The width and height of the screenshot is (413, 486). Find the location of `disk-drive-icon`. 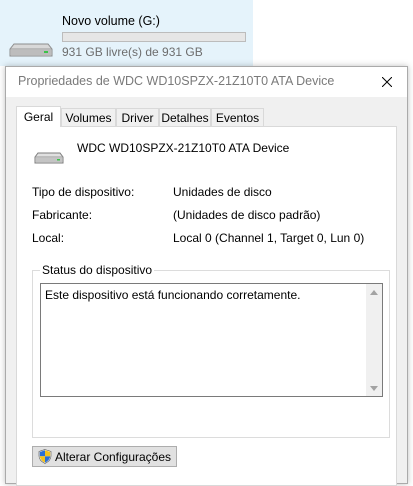

disk-drive-icon is located at coordinates (49, 158).